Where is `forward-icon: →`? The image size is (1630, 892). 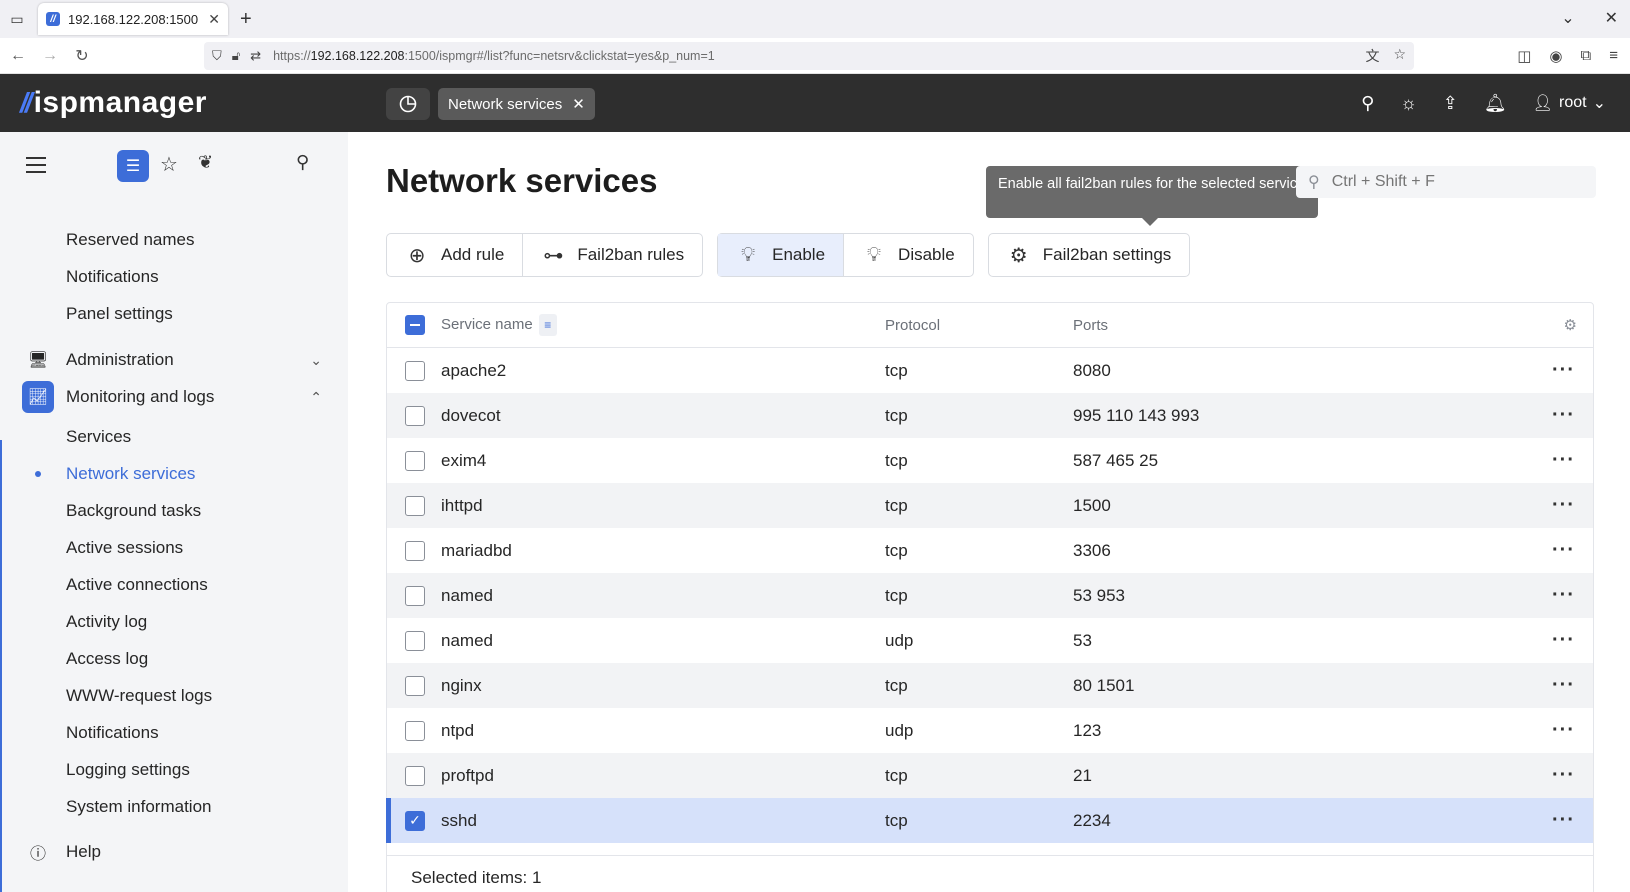
forward-icon: → is located at coordinates (50, 56).